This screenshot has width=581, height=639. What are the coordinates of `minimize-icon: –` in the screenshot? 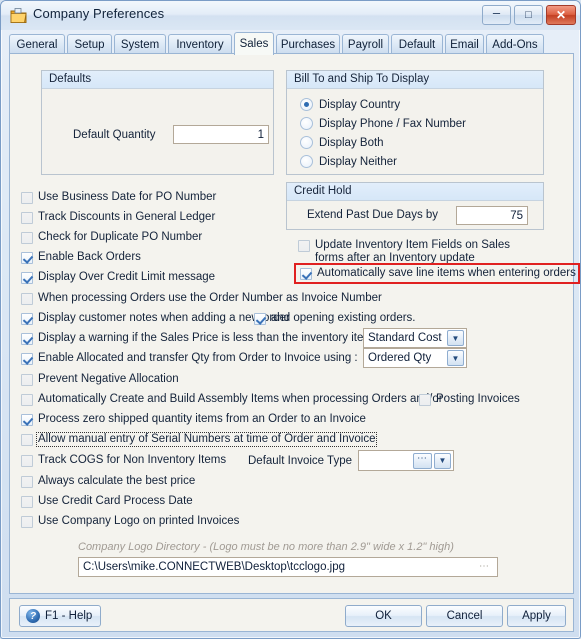 It's located at (496, 12).